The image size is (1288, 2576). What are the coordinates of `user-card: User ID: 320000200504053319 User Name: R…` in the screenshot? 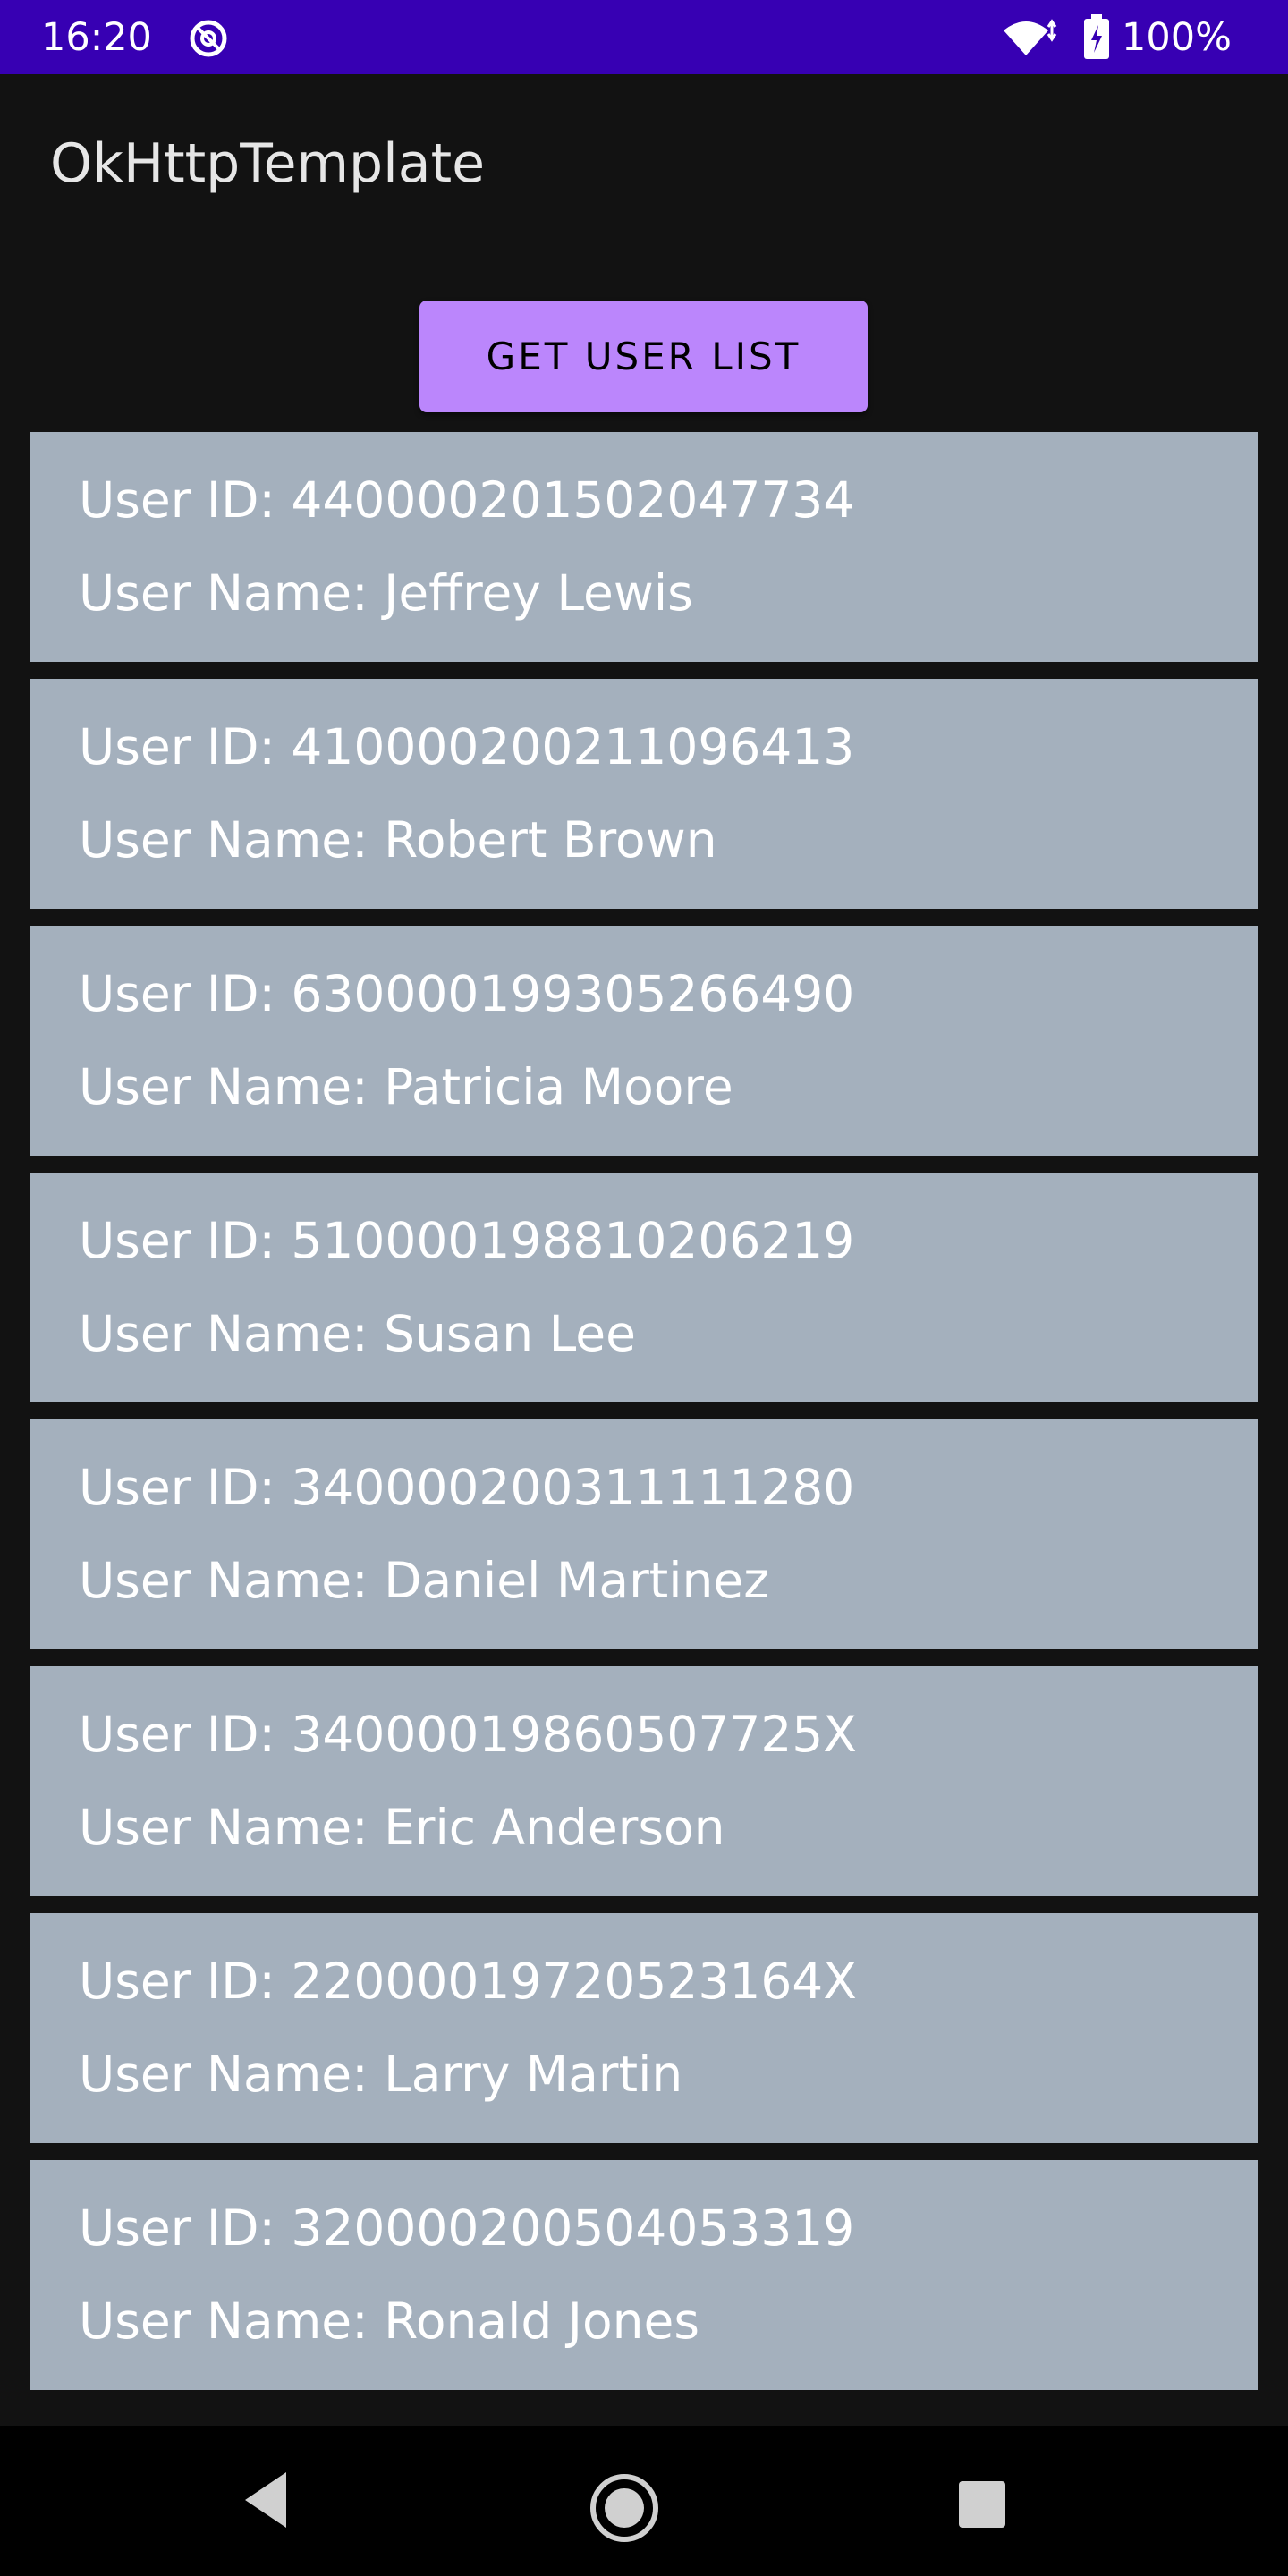 It's located at (644, 2275).